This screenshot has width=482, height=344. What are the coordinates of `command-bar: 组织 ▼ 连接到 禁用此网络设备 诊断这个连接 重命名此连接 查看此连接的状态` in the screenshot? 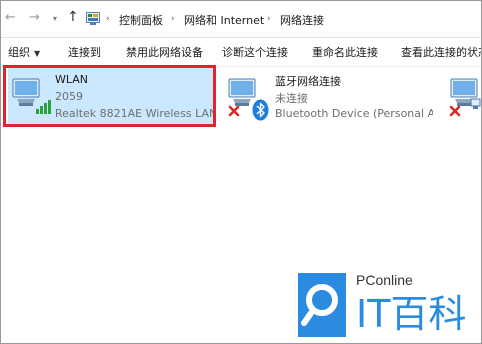 It's located at (241, 52).